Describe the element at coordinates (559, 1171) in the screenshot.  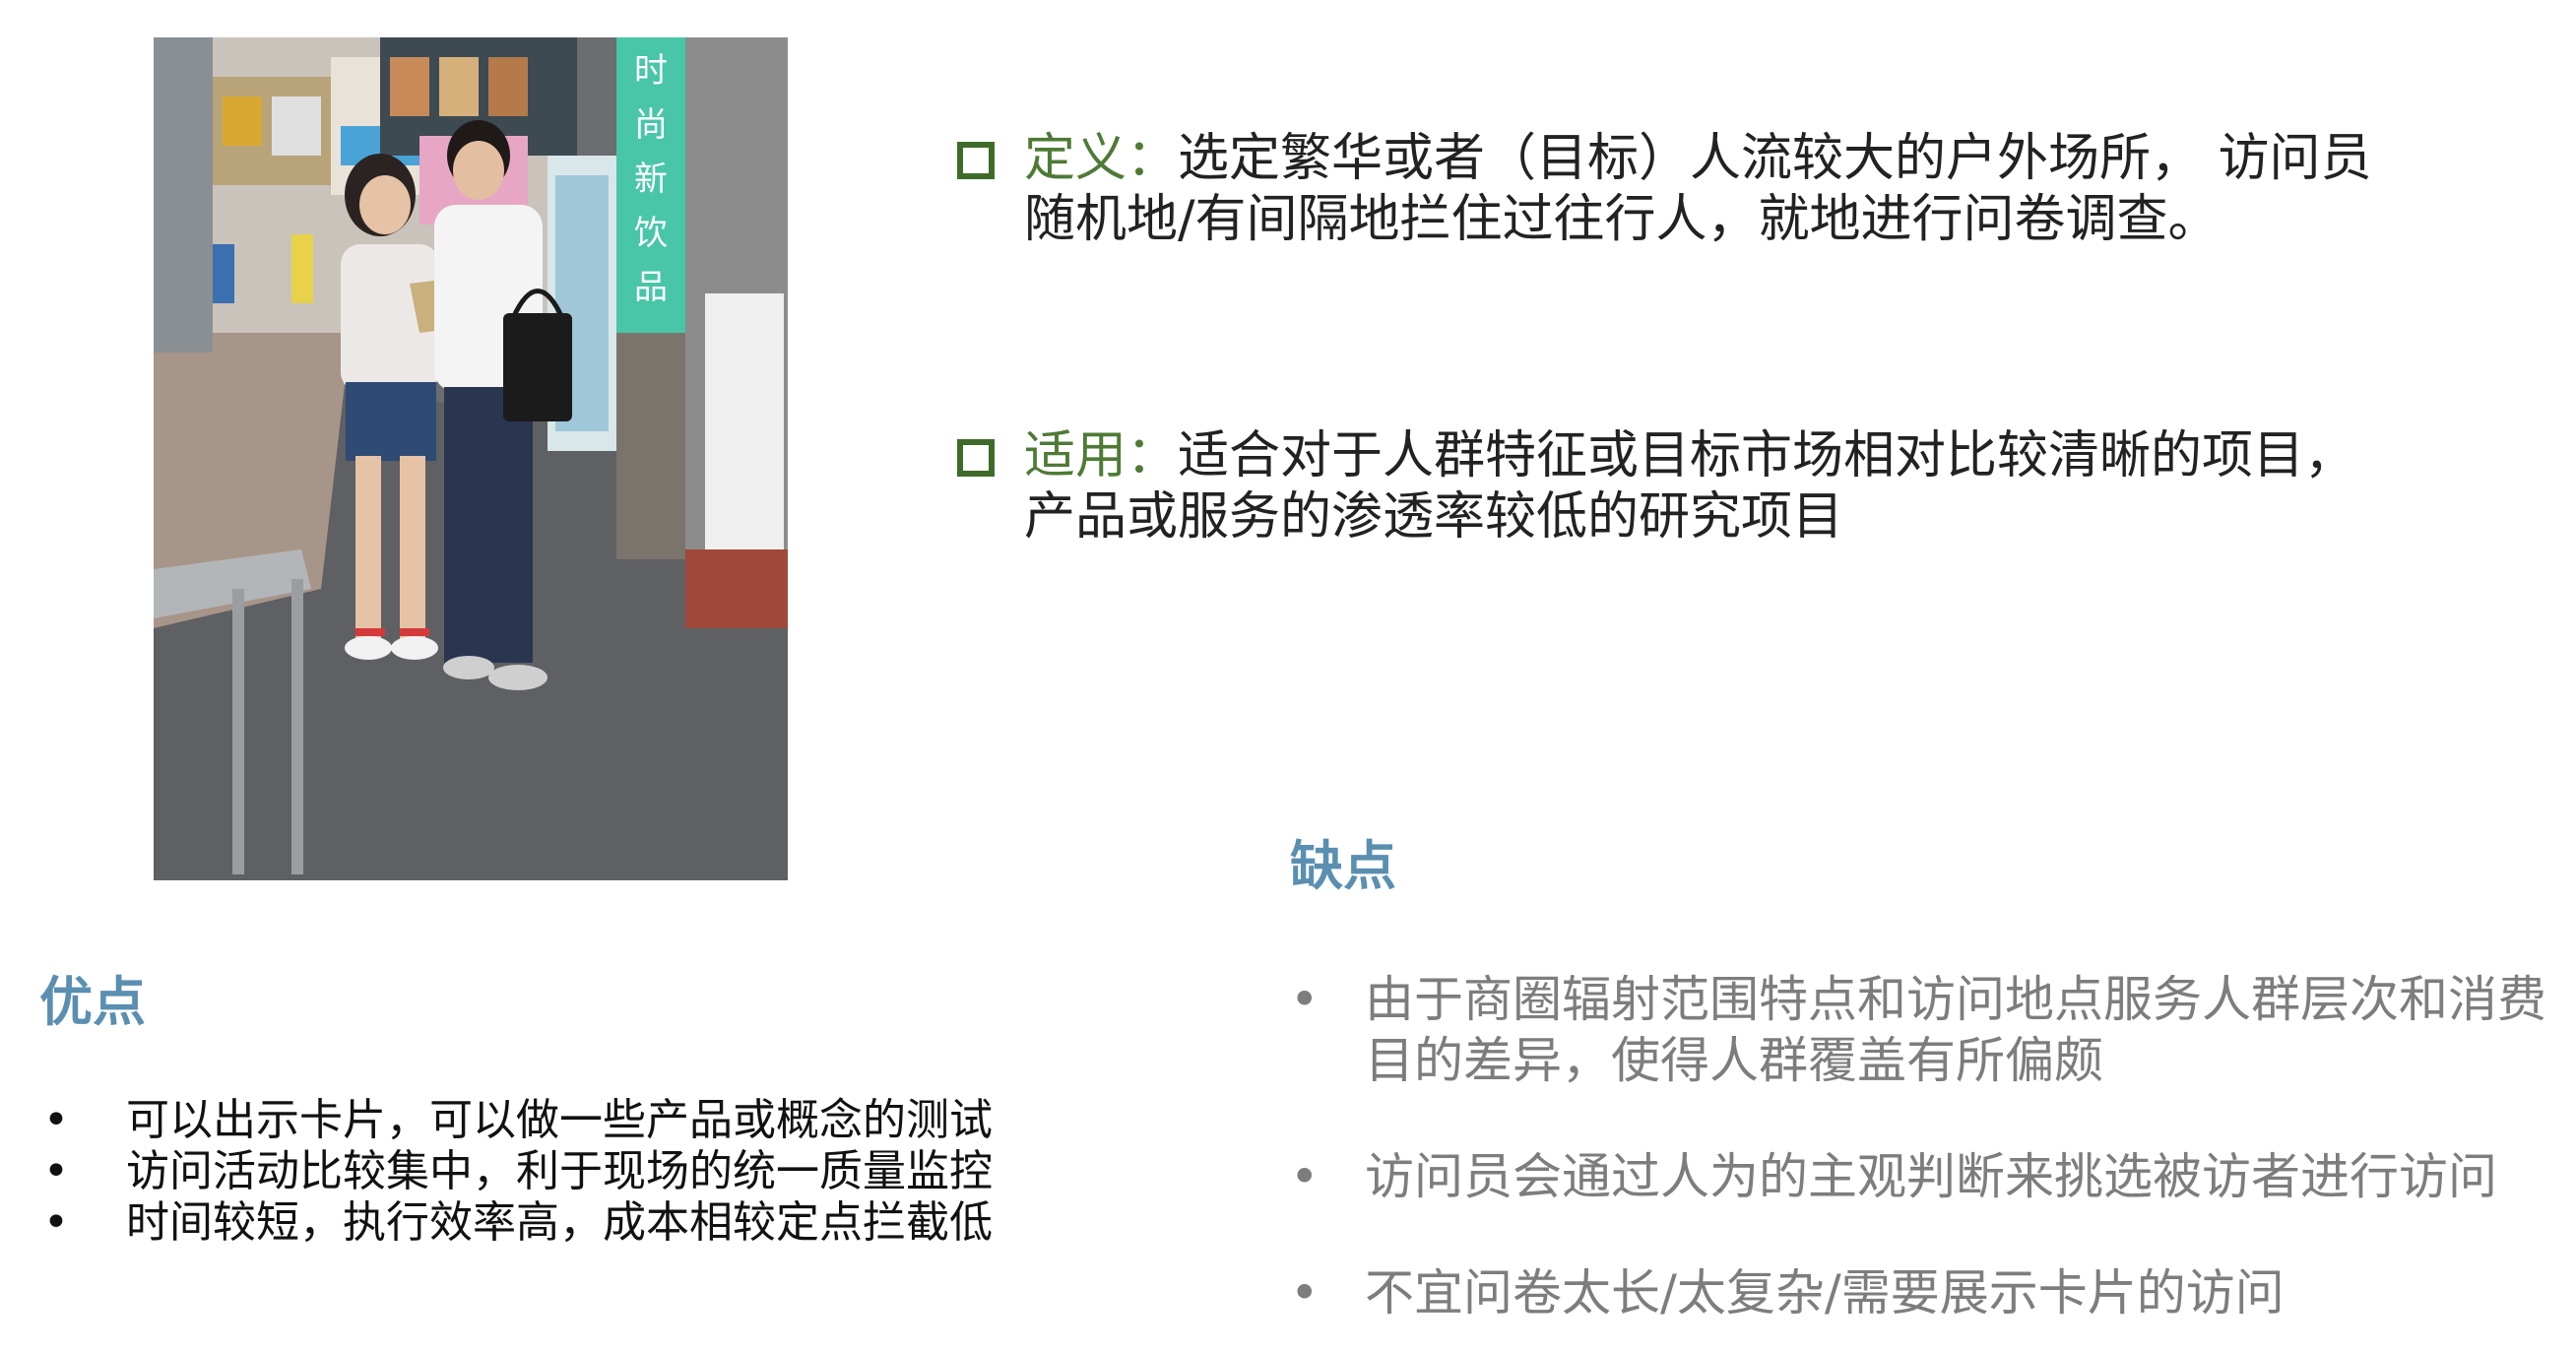
I see `pros-item-text: 访问活动比较集中，利于现场的统一质量监控` at that location.